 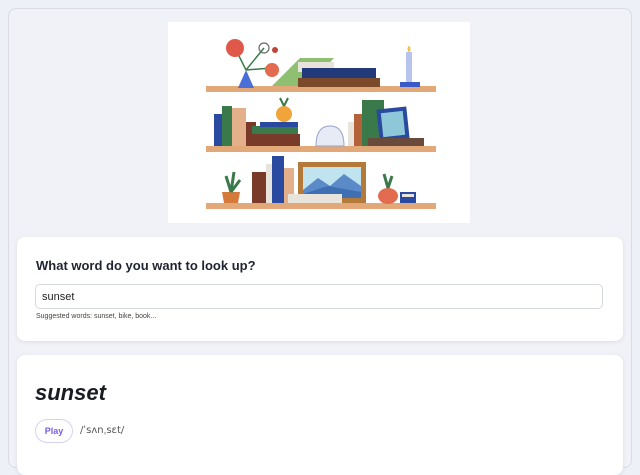 I want to click on phonetic-text: /ˈsʌnˌsɛt/, so click(x=102, y=430).